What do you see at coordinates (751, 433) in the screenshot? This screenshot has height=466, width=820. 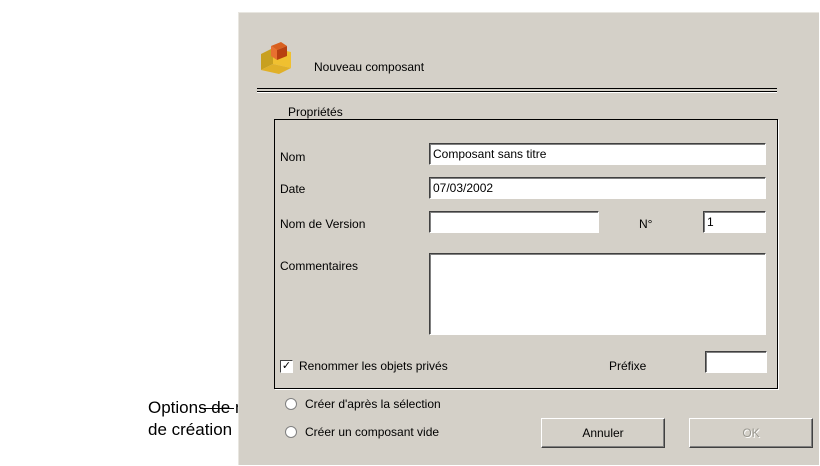 I see `ok-button: OK` at bounding box center [751, 433].